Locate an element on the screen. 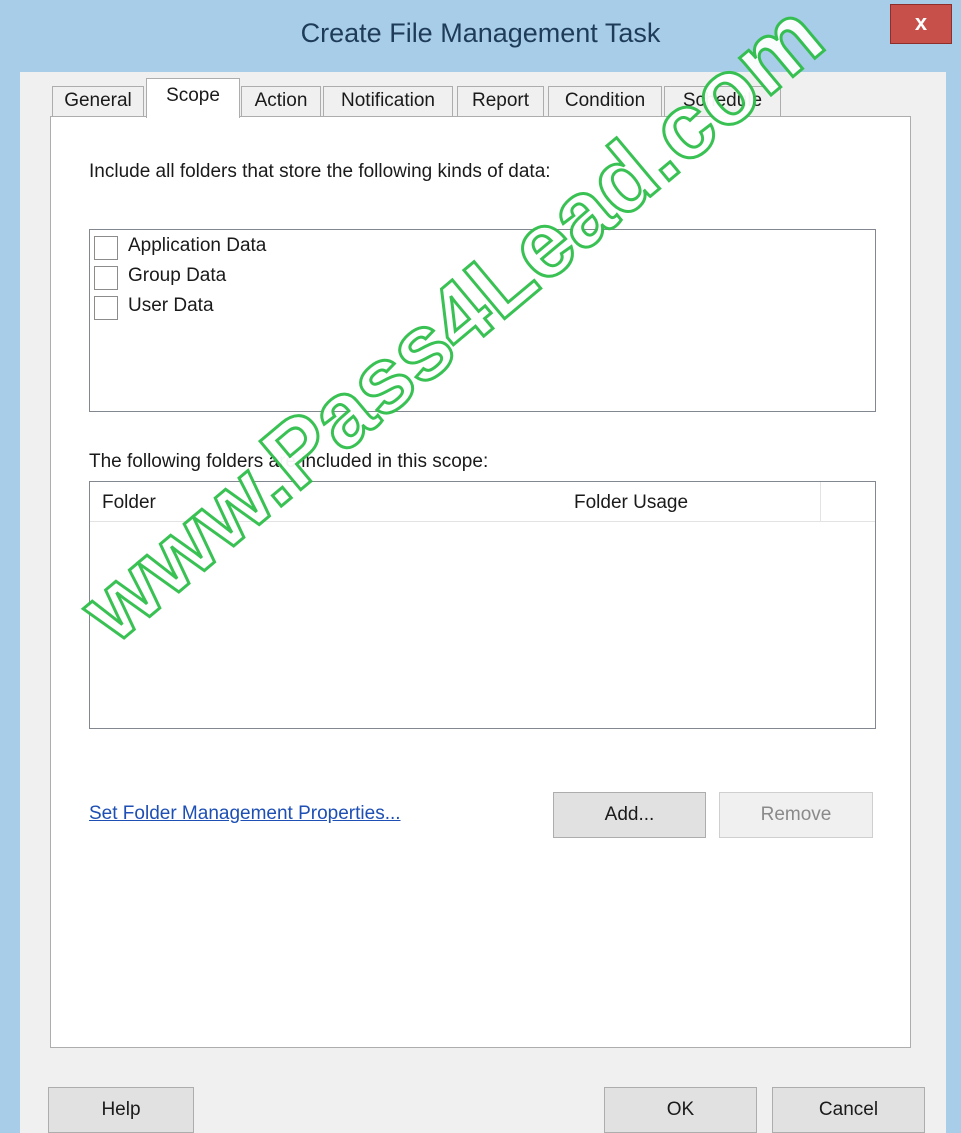  column-divider is located at coordinates (820, 502).